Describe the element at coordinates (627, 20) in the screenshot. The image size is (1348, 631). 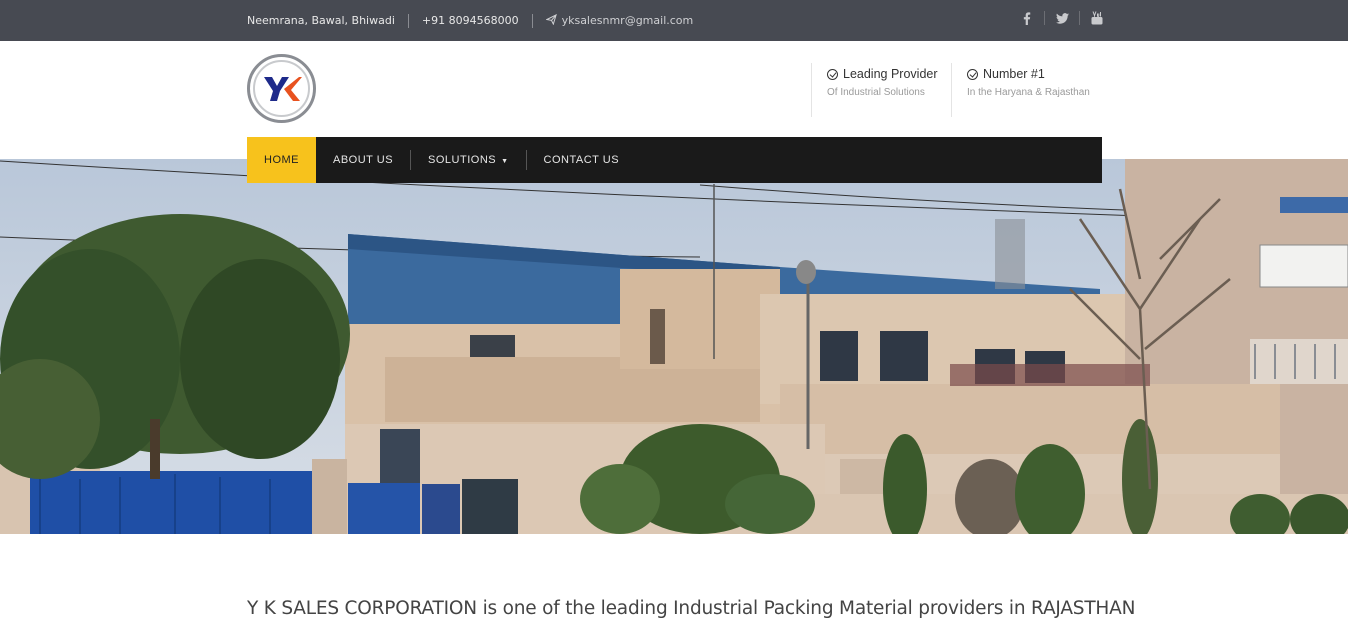
I see `email-text: yksalesnmr@gmail.com` at that location.